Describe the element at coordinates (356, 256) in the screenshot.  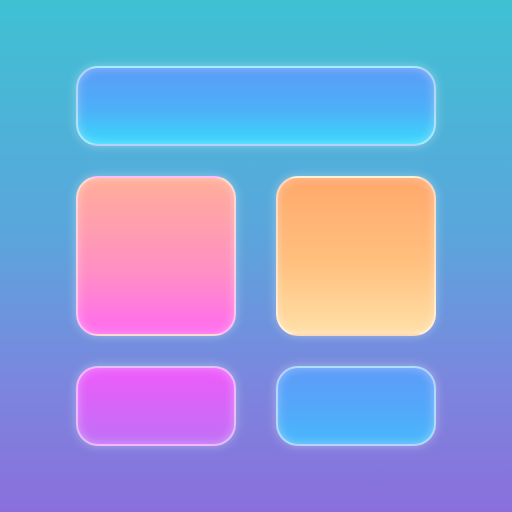
I see `orange-tile` at that location.